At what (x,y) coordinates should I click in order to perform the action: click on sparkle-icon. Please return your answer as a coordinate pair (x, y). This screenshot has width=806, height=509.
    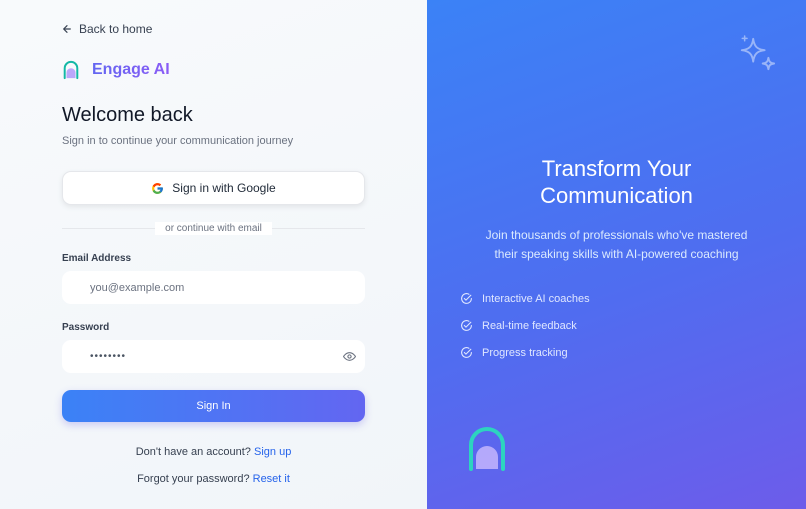
    Looking at the image, I should click on (758, 53).